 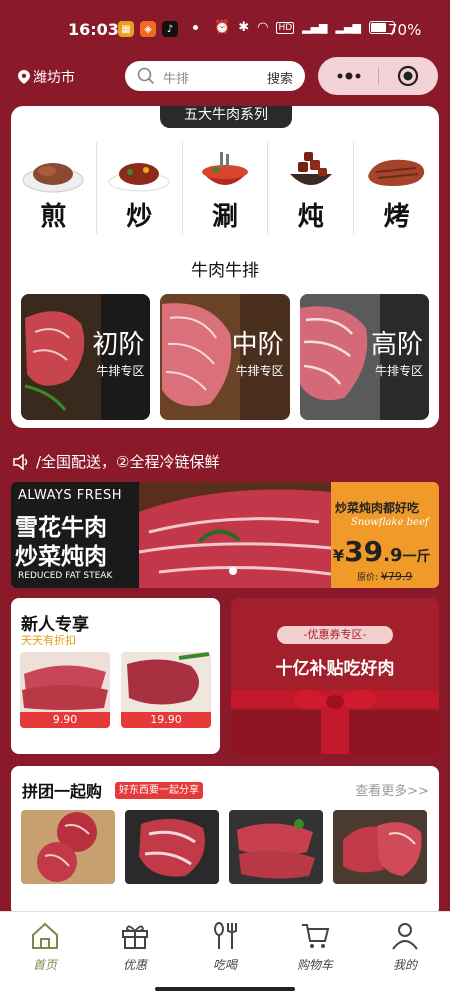 I want to click on status-icons: ⏰ ✱ ◠ HD ▂▄▆ ▂▄▆, so click(x=304, y=27).